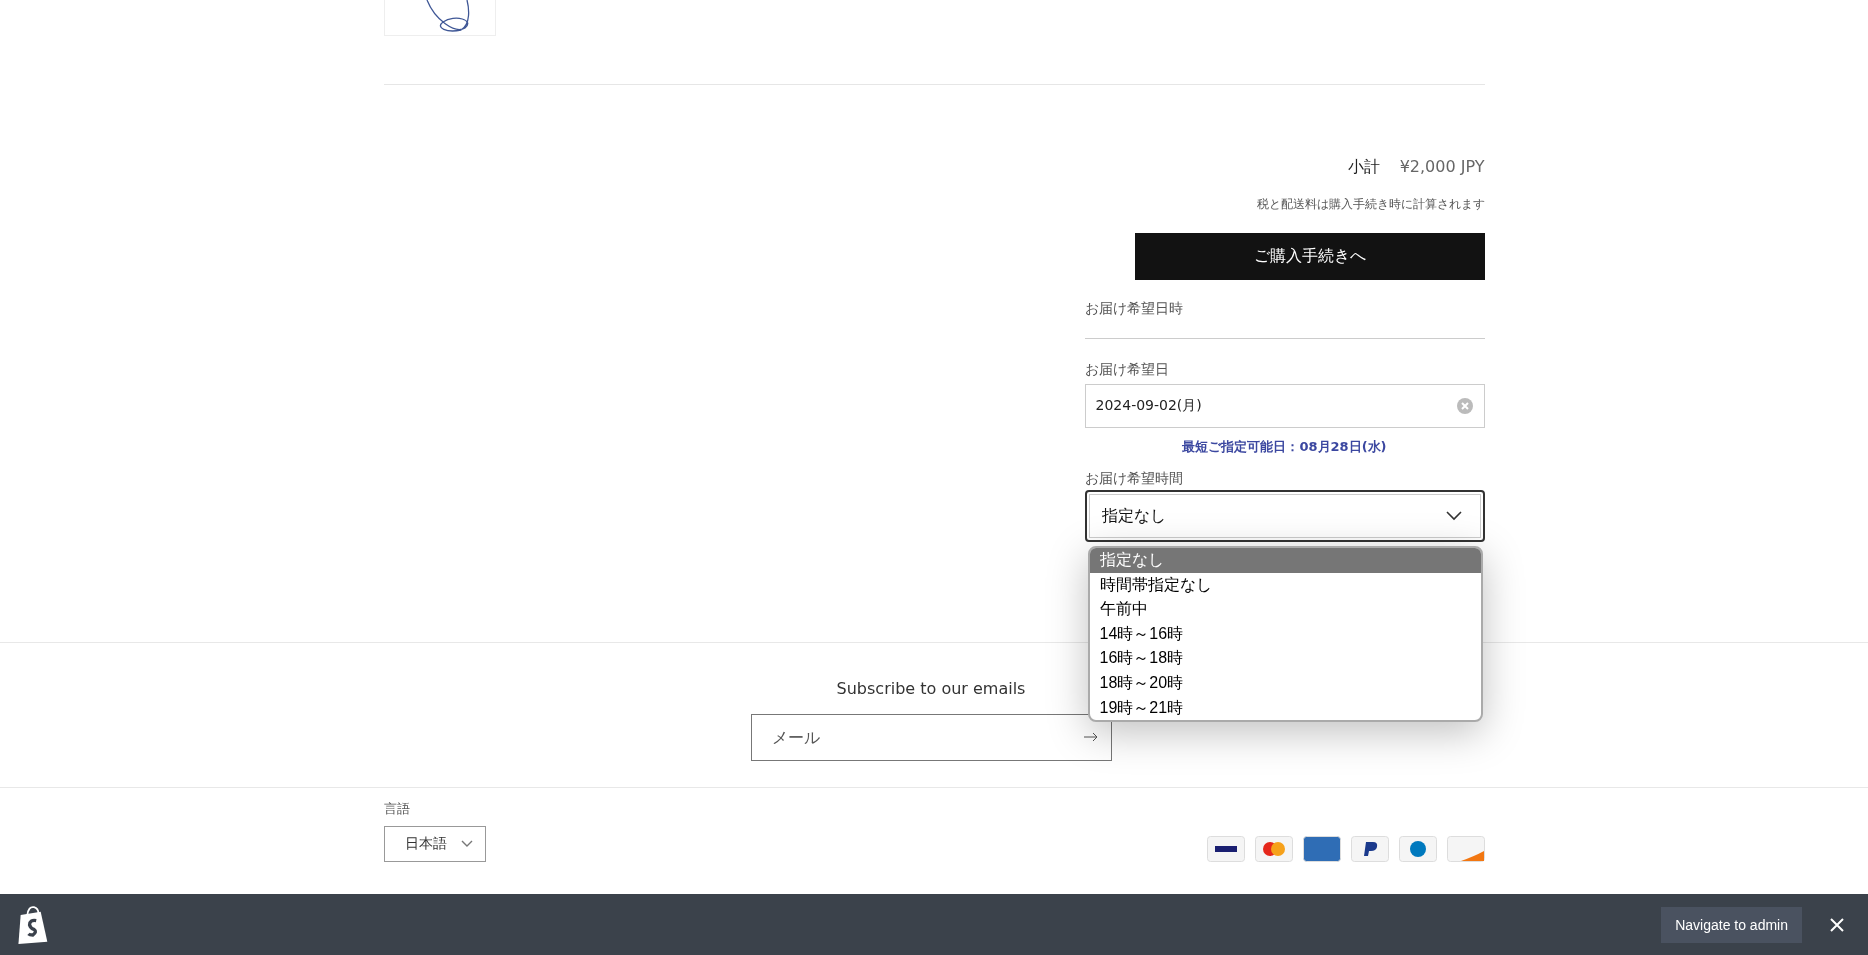 The image size is (1868, 955). I want to click on tax-note: 税と配送料は購入手続き時に計算されます, so click(1370, 204).